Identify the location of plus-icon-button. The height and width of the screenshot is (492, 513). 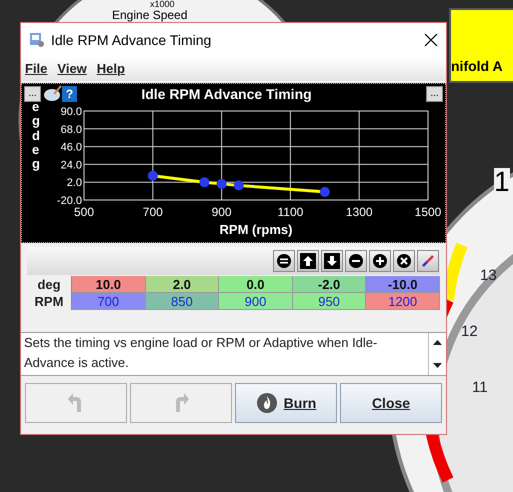
(380, 261).